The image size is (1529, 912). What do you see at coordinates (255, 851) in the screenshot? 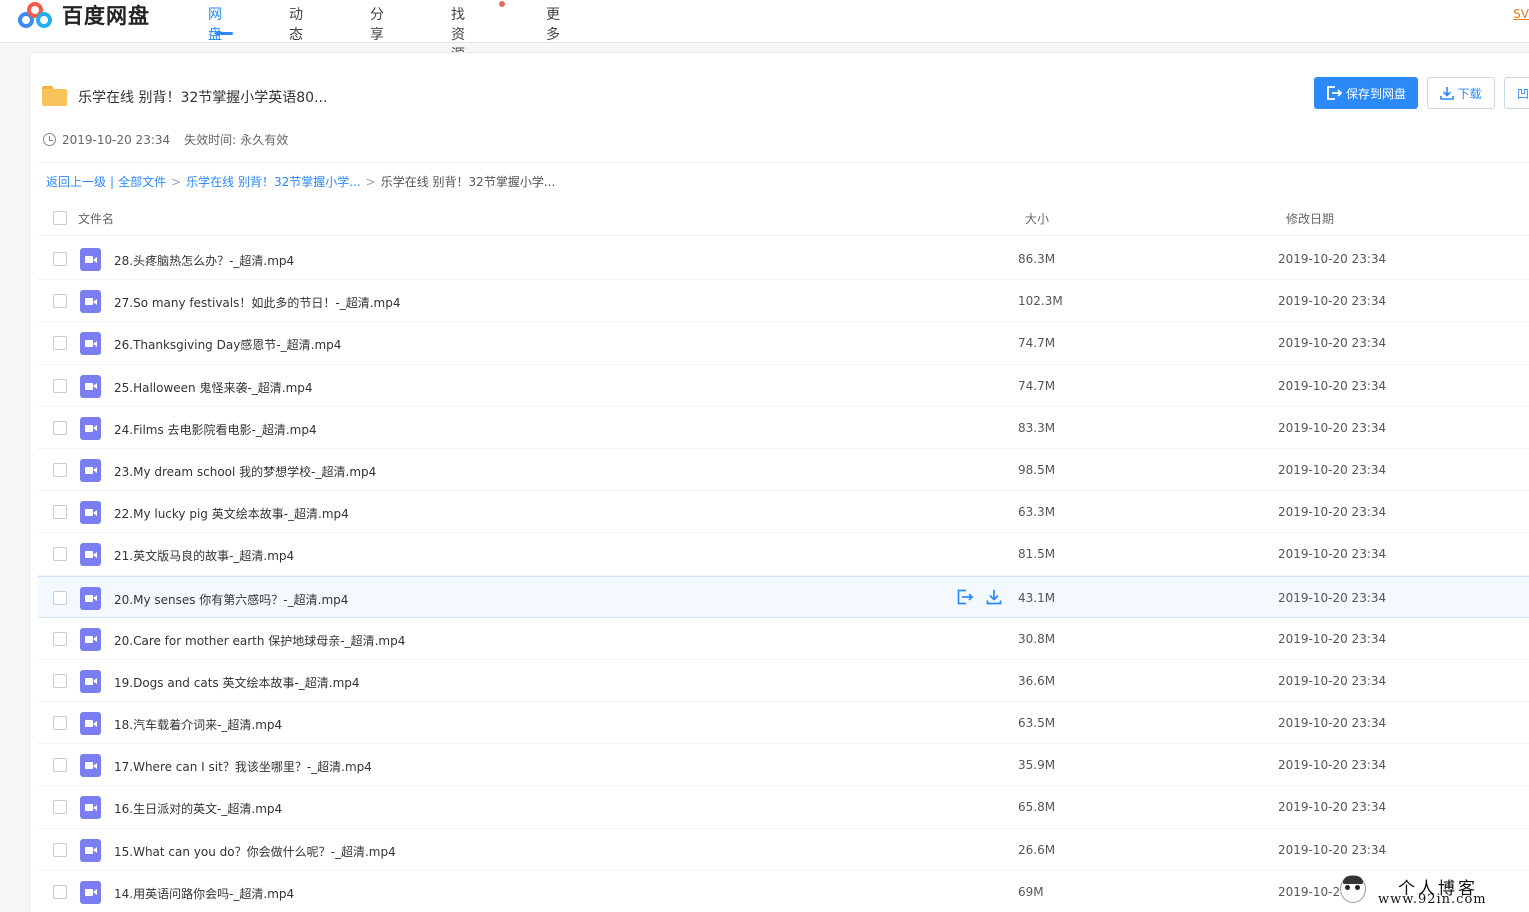
I see `file-name: 15.What can you do？你会做什么呢？-_超清.mp4` at bounding box center [255, 851].